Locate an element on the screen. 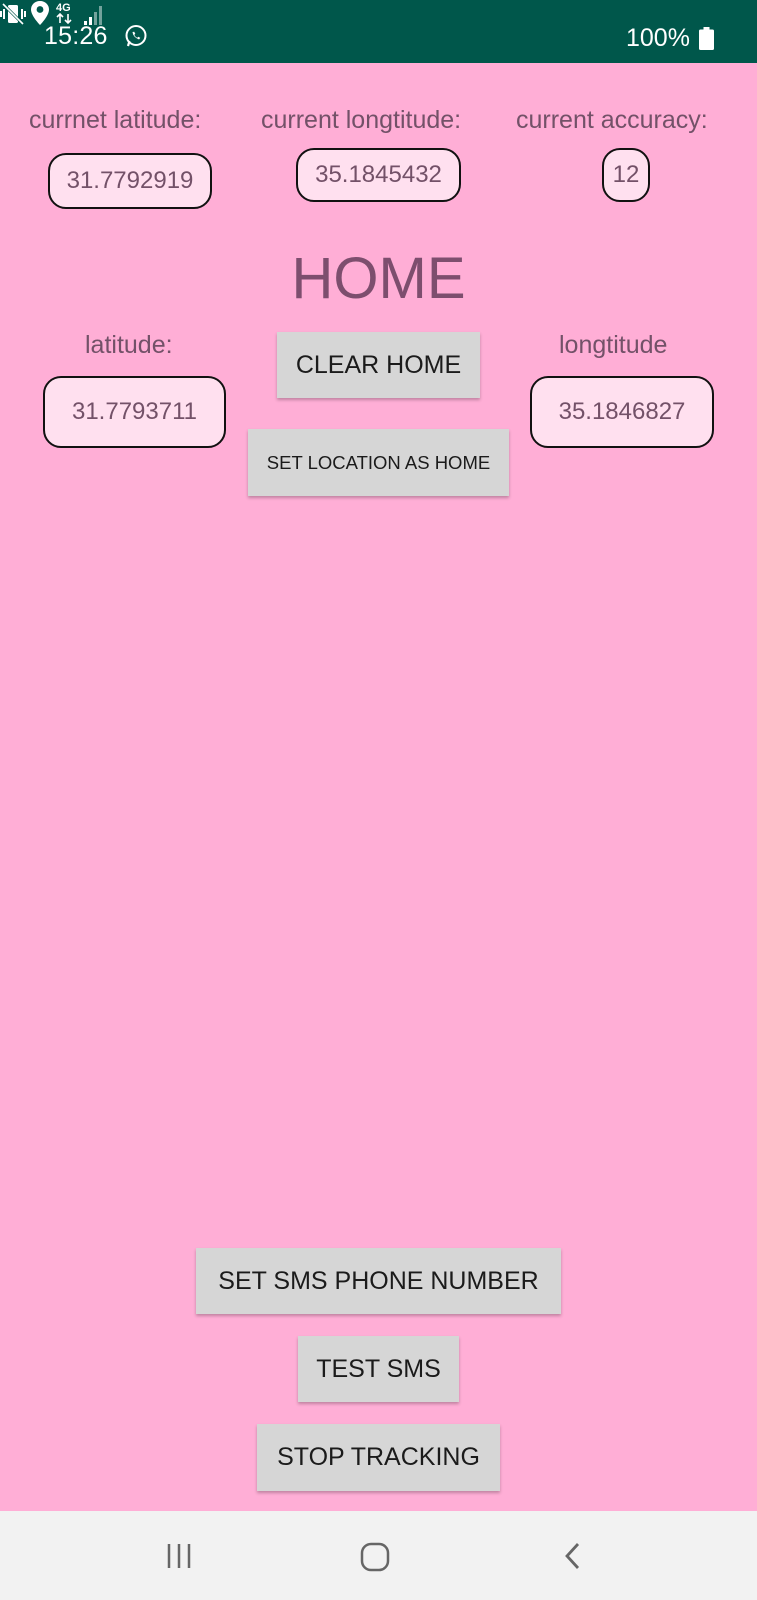 The width and height of the screenshot is (757, 1600). navigation-bar is located at coordinates (378, 1555).